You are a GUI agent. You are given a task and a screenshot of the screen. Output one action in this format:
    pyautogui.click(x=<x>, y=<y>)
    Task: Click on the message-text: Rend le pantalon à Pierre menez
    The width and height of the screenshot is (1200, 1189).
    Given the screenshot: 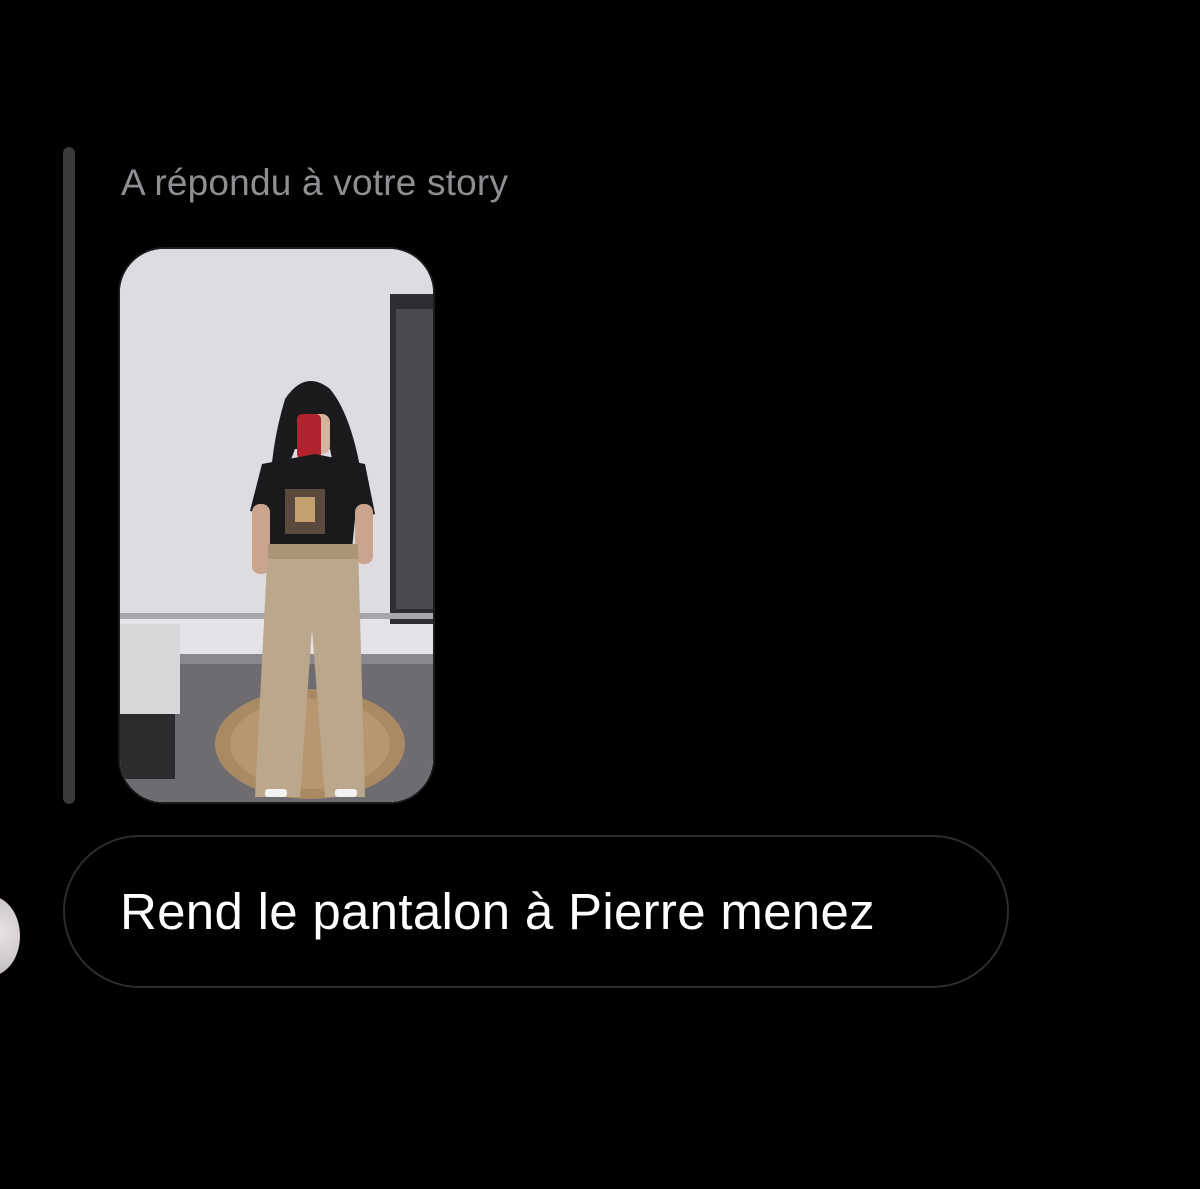 What is the action you would take?
    pyautogui.click(x=497, y=911)
    